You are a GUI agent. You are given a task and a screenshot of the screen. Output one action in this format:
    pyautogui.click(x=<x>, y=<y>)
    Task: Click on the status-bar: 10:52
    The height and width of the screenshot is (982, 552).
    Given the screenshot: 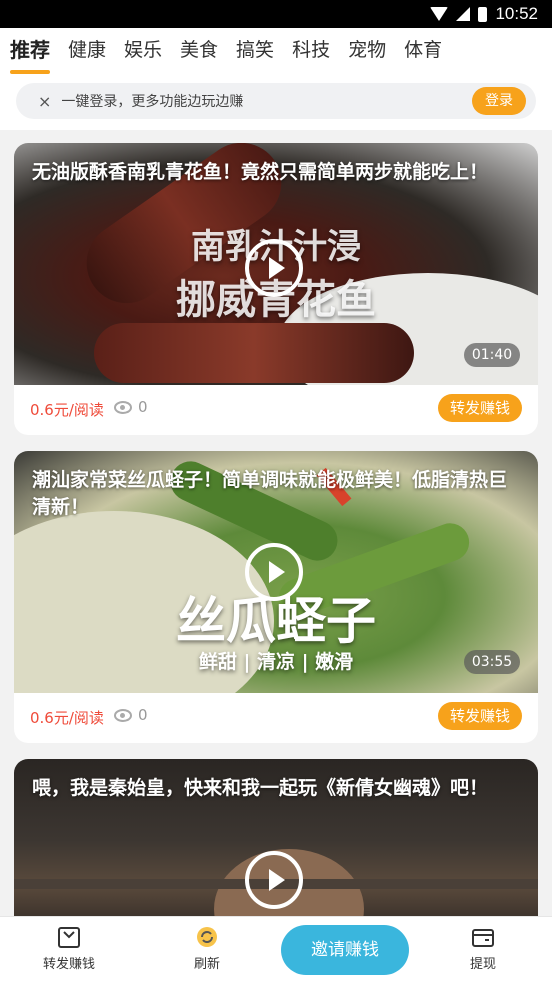 What is the action you would take?
    pyautogui.click(x=276, y=14)
    